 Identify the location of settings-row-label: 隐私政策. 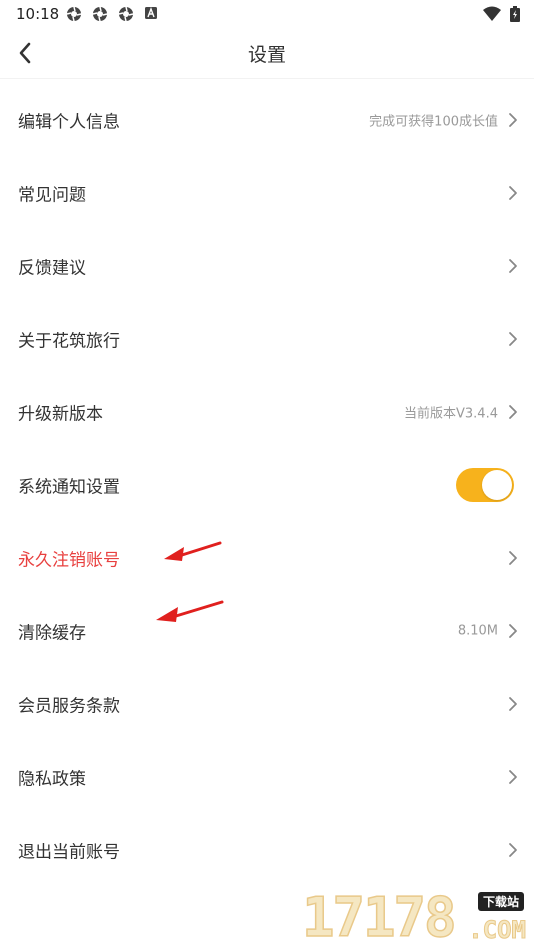
(52, 779).